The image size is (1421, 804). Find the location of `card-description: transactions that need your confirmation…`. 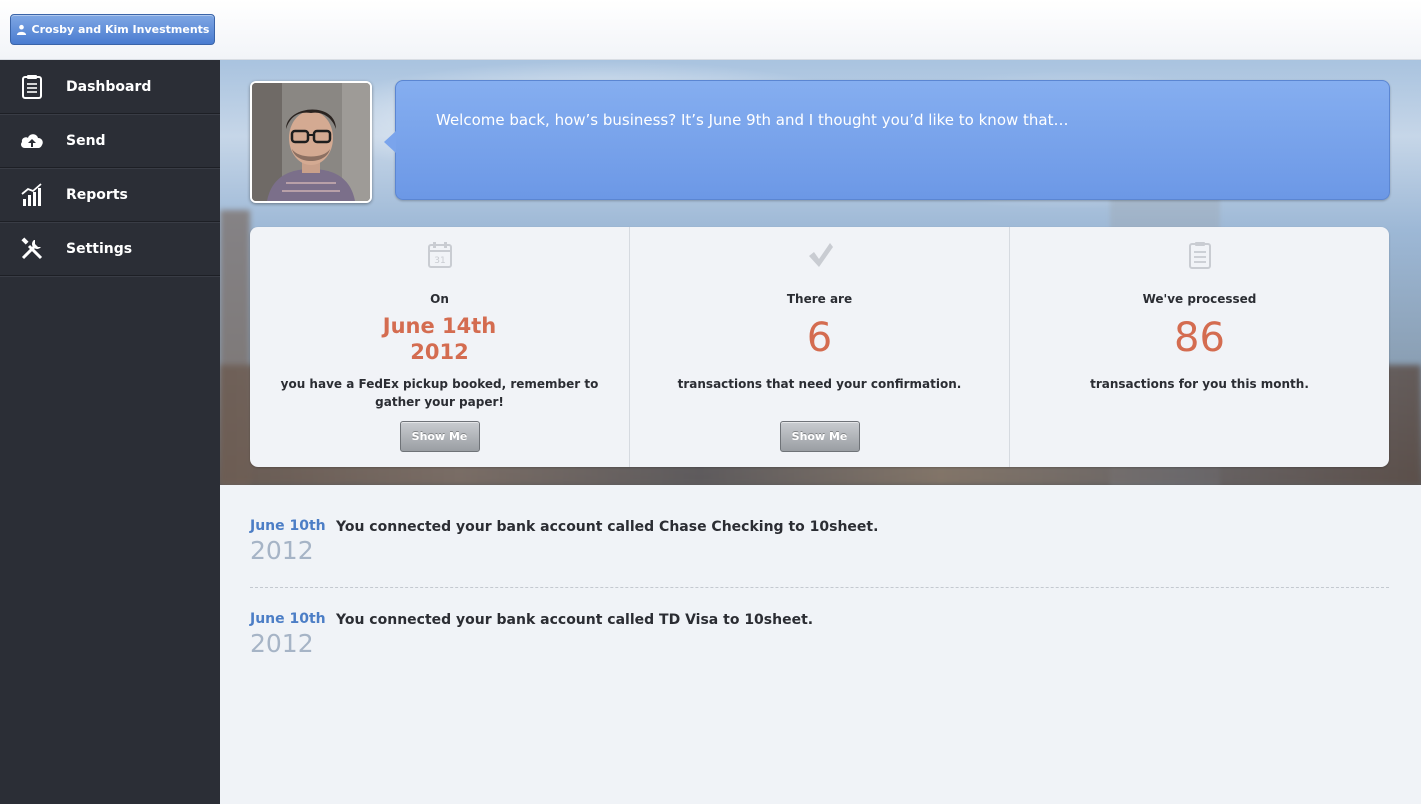

card-description: transactions that need your confirmation… is located at coordinates (819, 384).